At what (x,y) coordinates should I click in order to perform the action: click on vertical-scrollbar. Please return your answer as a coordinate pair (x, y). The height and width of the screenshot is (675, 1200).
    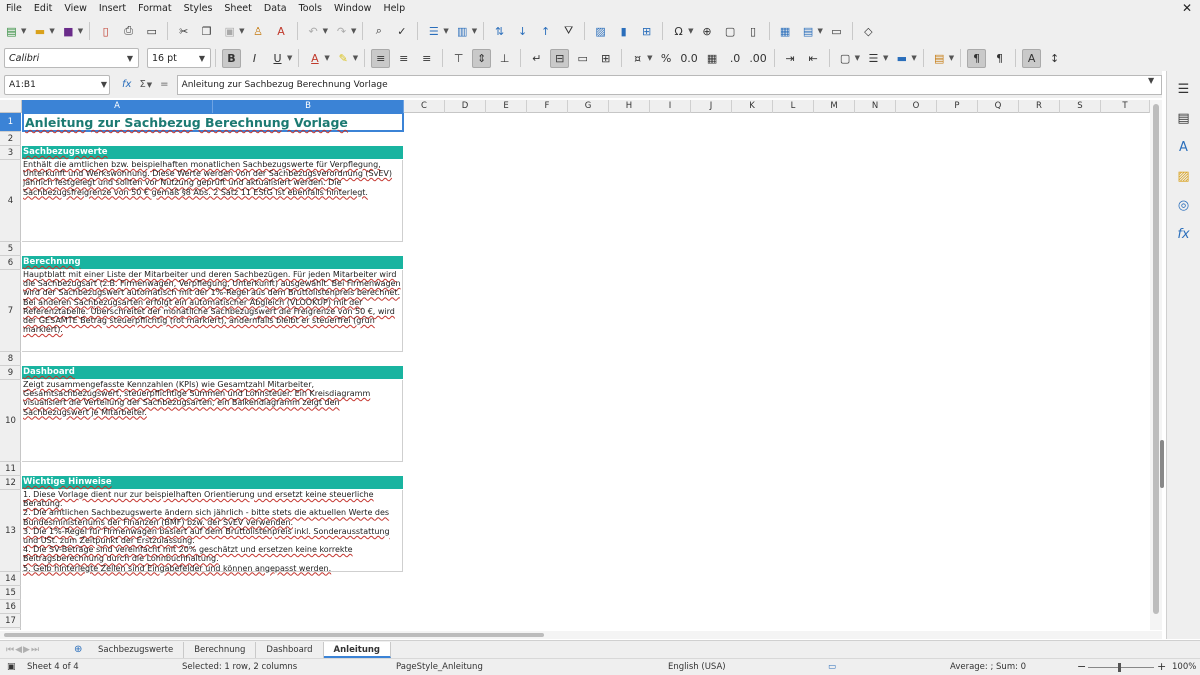
    Looking at the image, I should click on (1157, 365).